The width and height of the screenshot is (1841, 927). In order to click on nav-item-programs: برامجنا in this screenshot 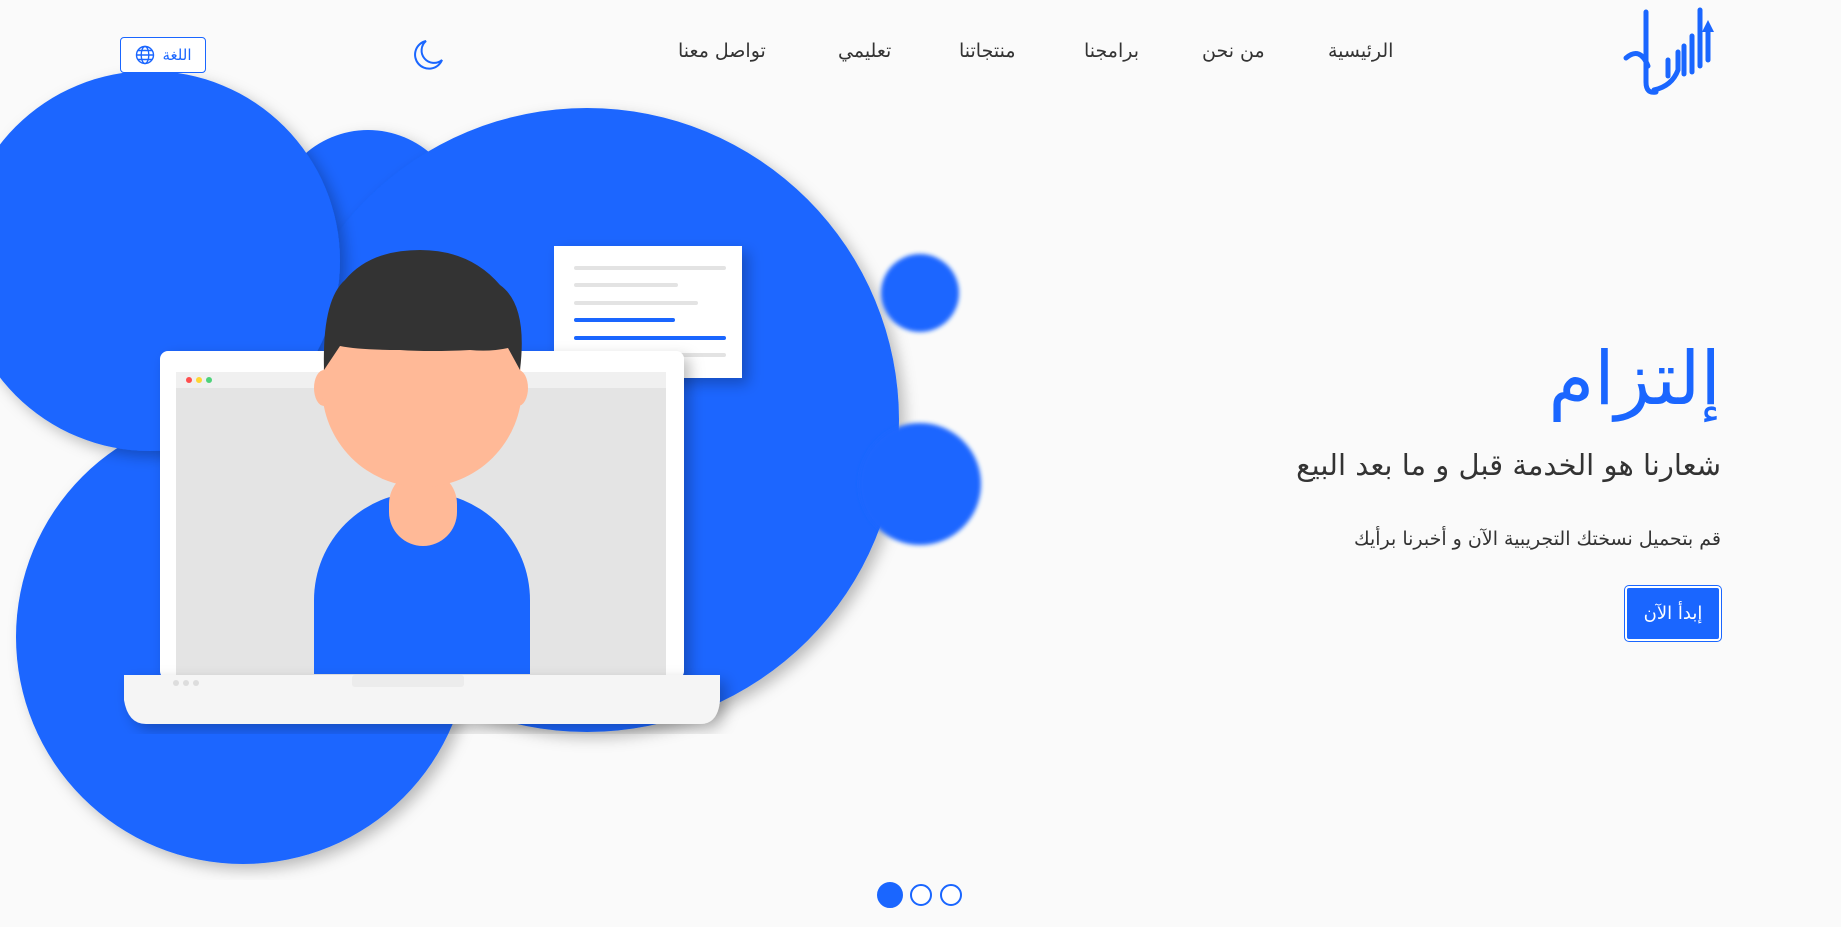, I will do `click(1111, 51)`.